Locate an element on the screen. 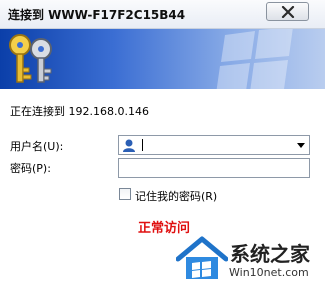 The width and height of the screenshot is (325, 287). connecting-status: 正在连接到 192.168.0.146 is located at coordinates (79, 111).